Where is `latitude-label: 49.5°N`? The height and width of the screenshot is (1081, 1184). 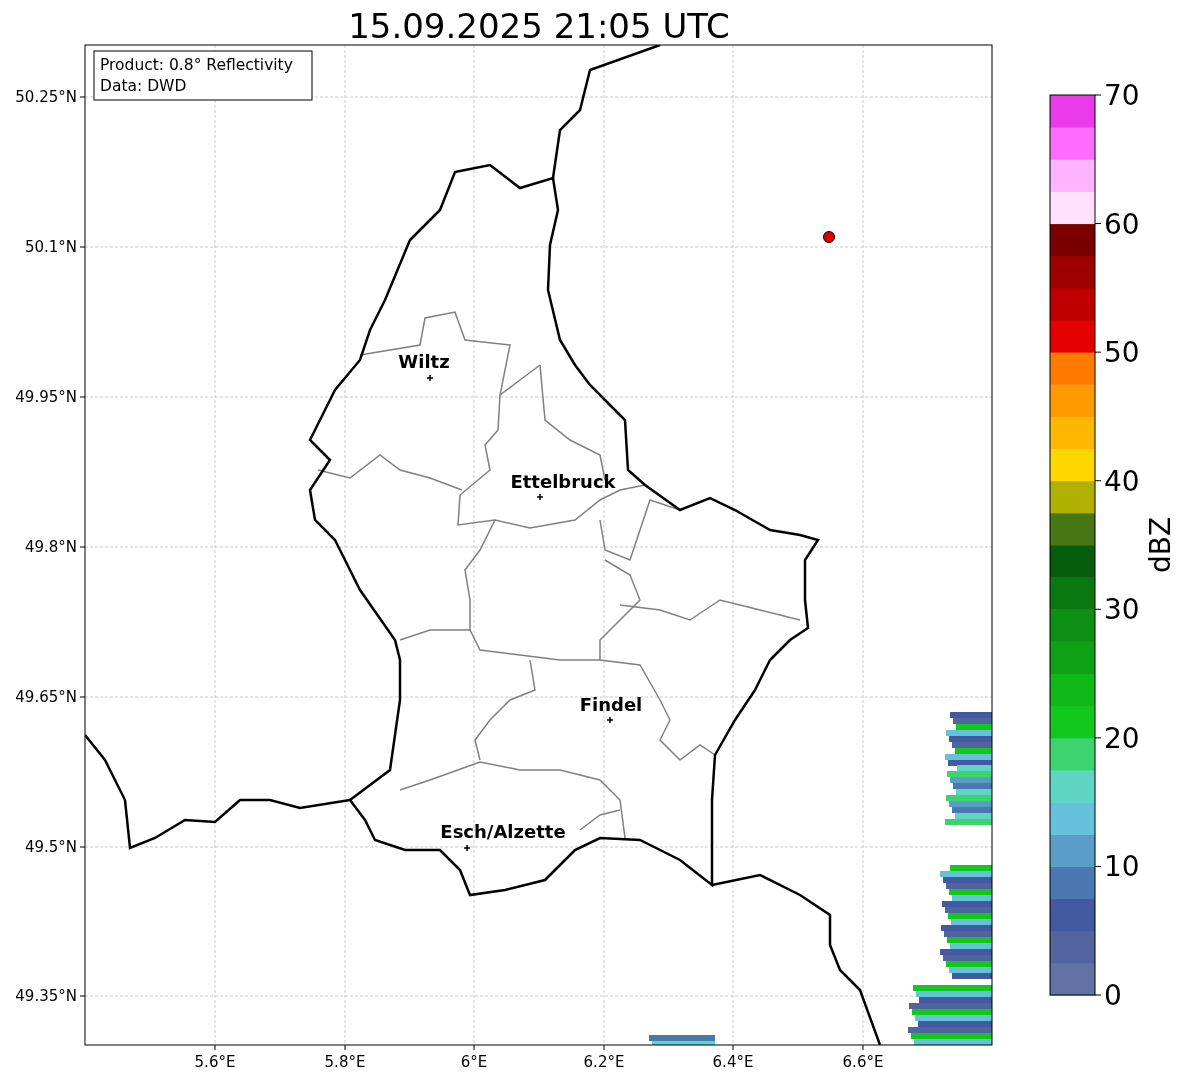 latitude-label: 49.5°N is located at coordinates (50, 847).